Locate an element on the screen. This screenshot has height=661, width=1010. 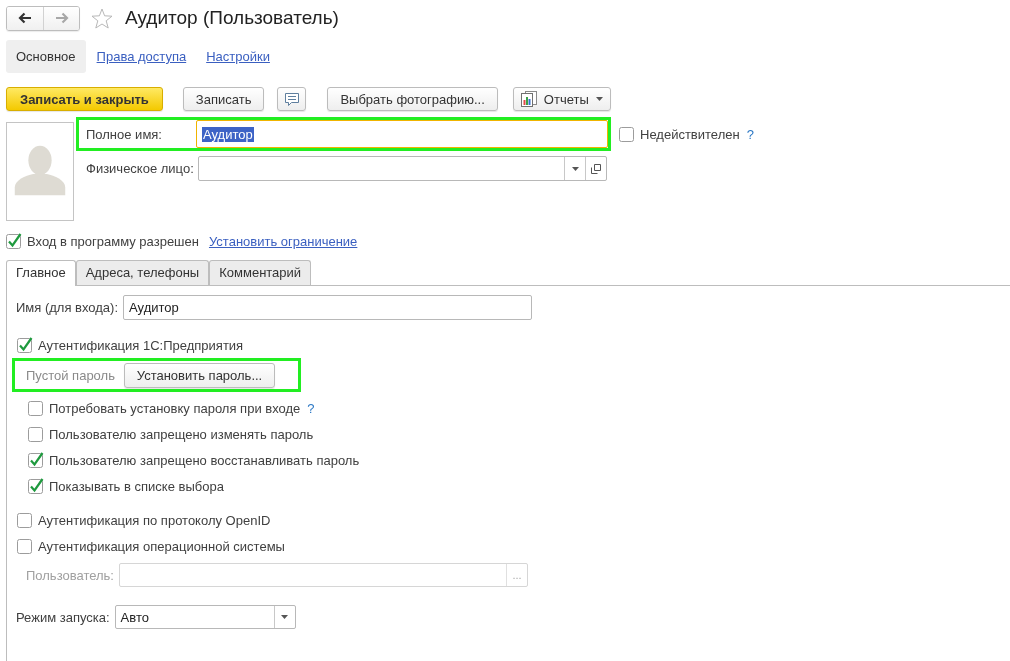
link: Установить ограничение is located at coordinates (283, 241).